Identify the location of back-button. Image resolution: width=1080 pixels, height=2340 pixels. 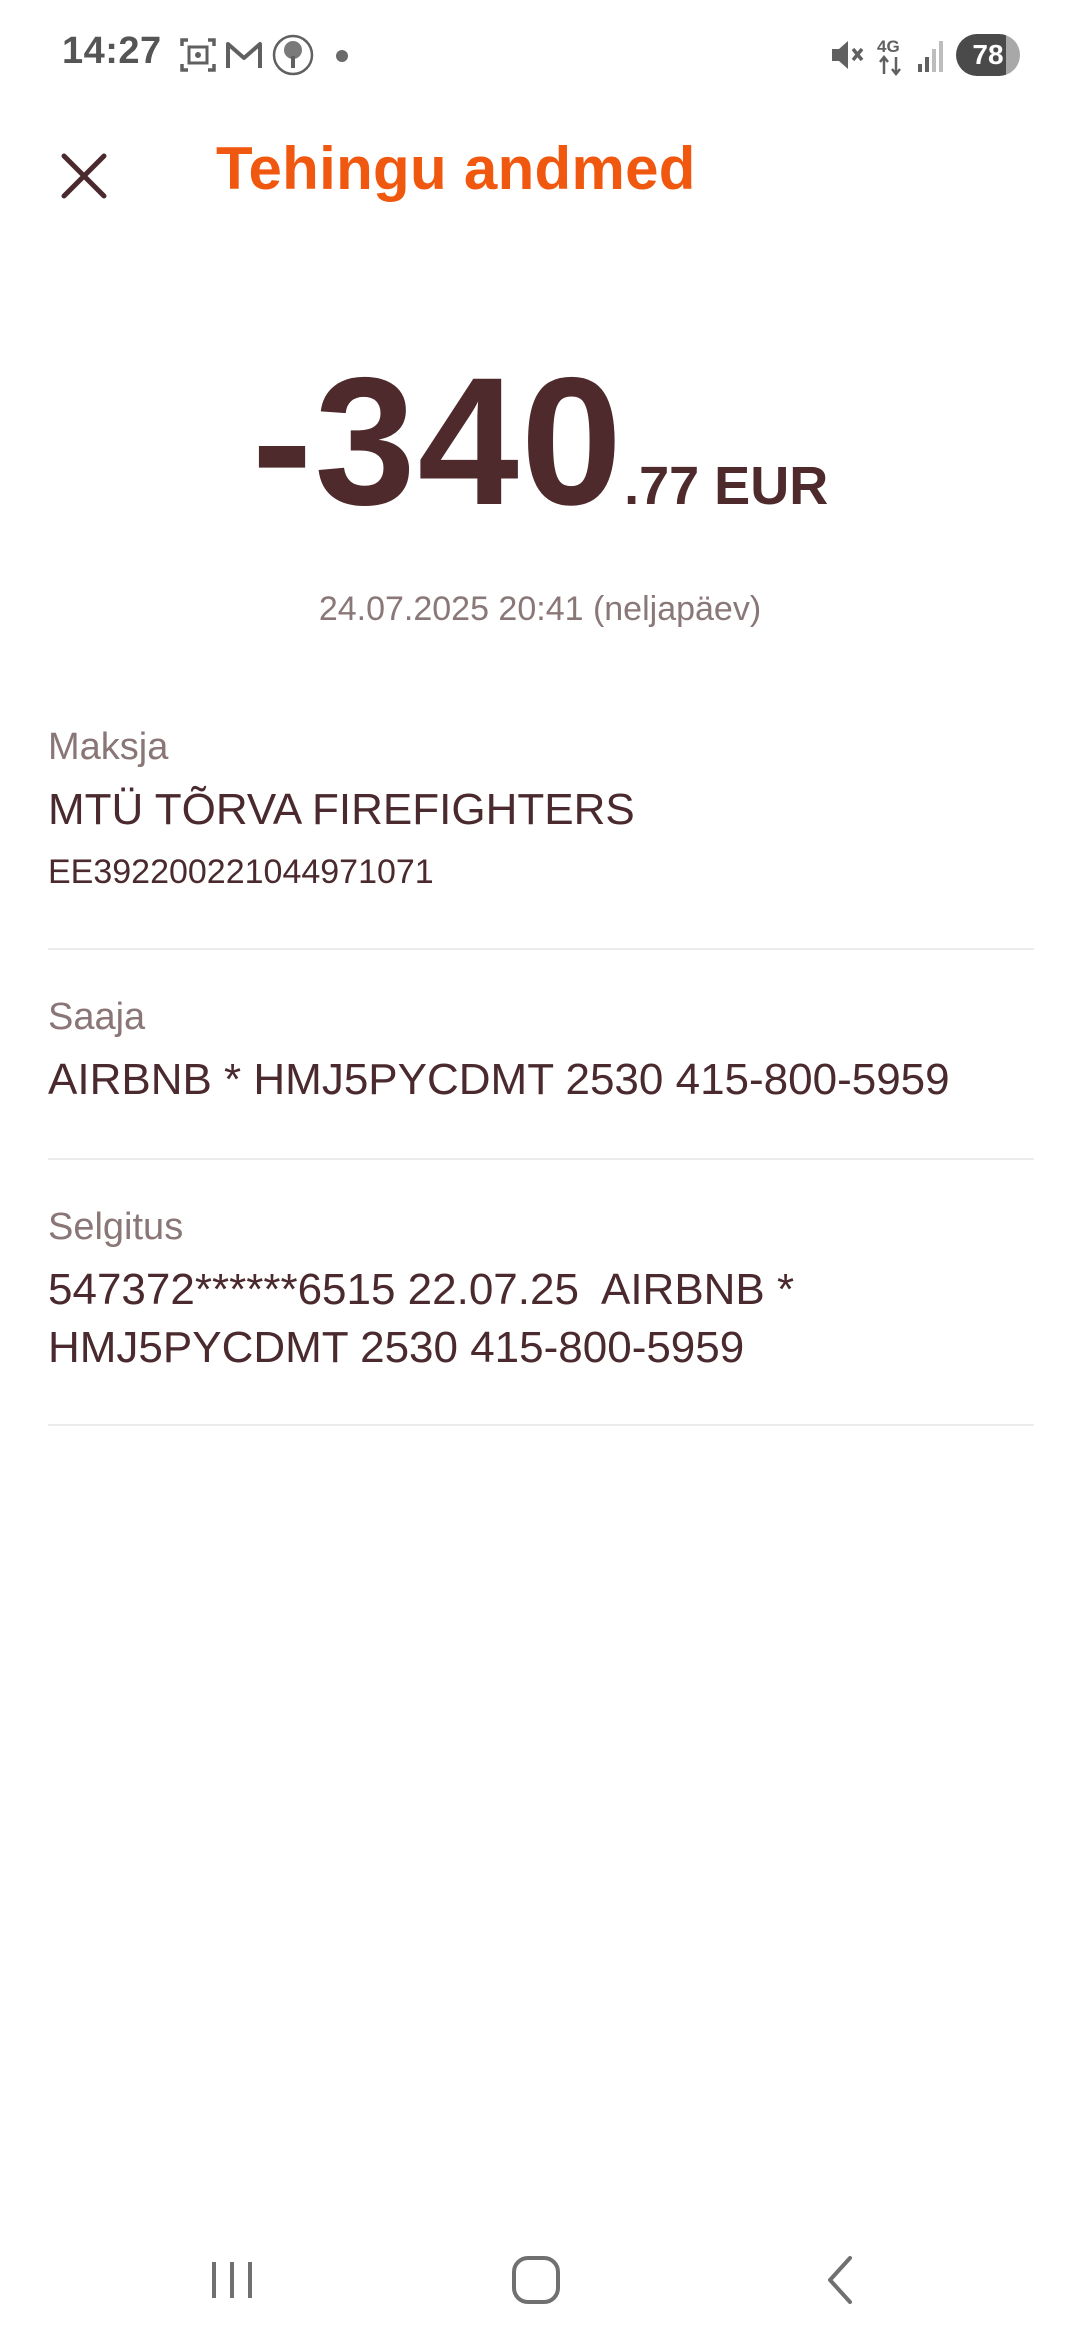
(840, 2280).